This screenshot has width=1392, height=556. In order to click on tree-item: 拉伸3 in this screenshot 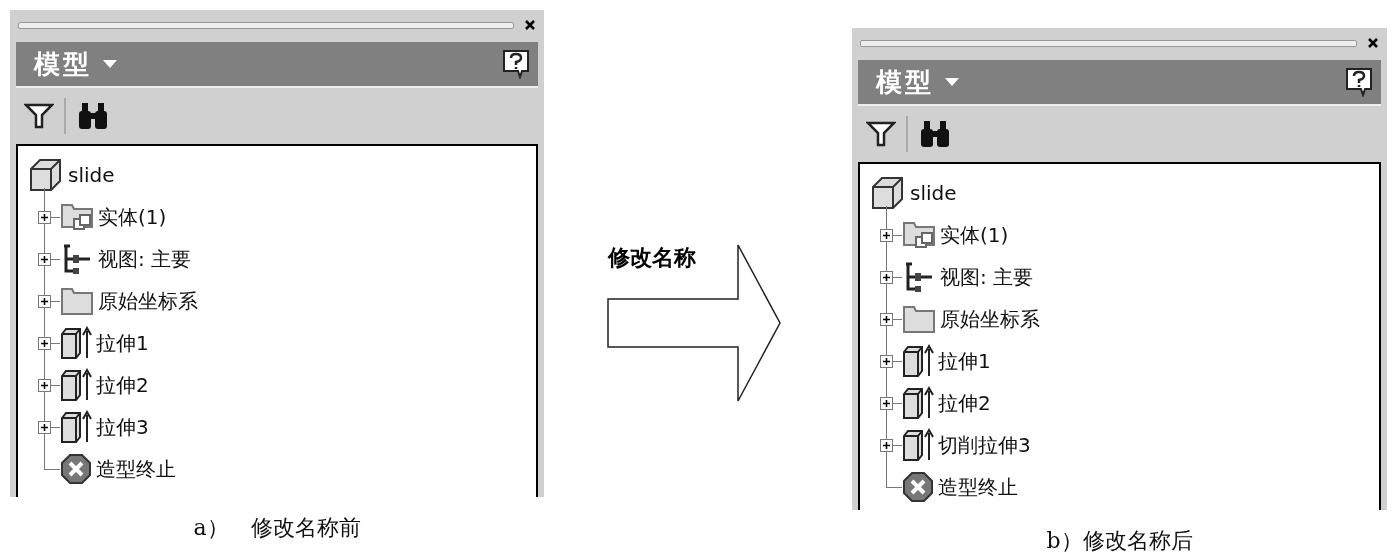, I will do `click(122, 427)`.